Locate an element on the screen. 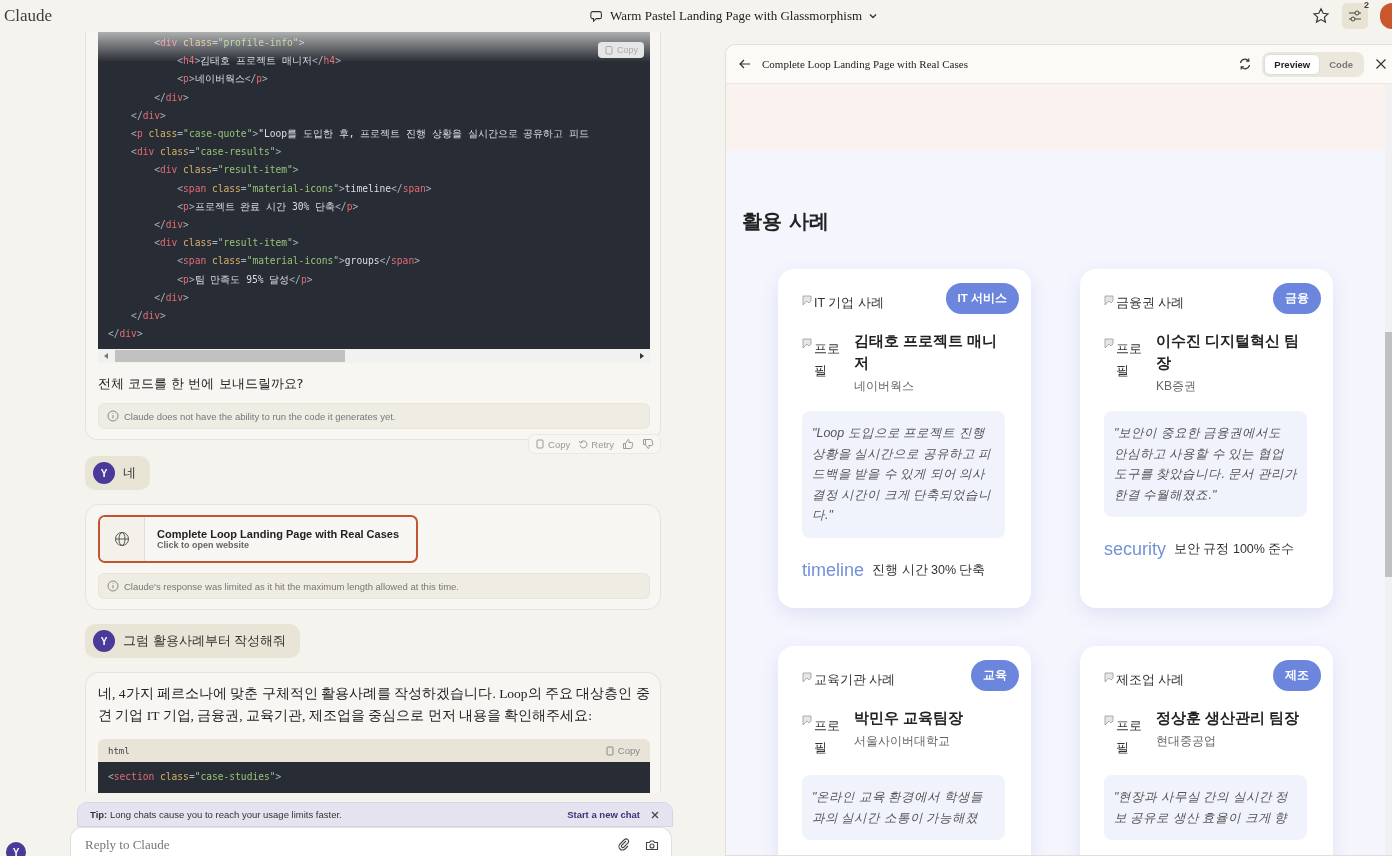 Image resolution: width=1392 pixels, height=856 pixels. category-tag: 교육 is located at coordinates (995, 675).